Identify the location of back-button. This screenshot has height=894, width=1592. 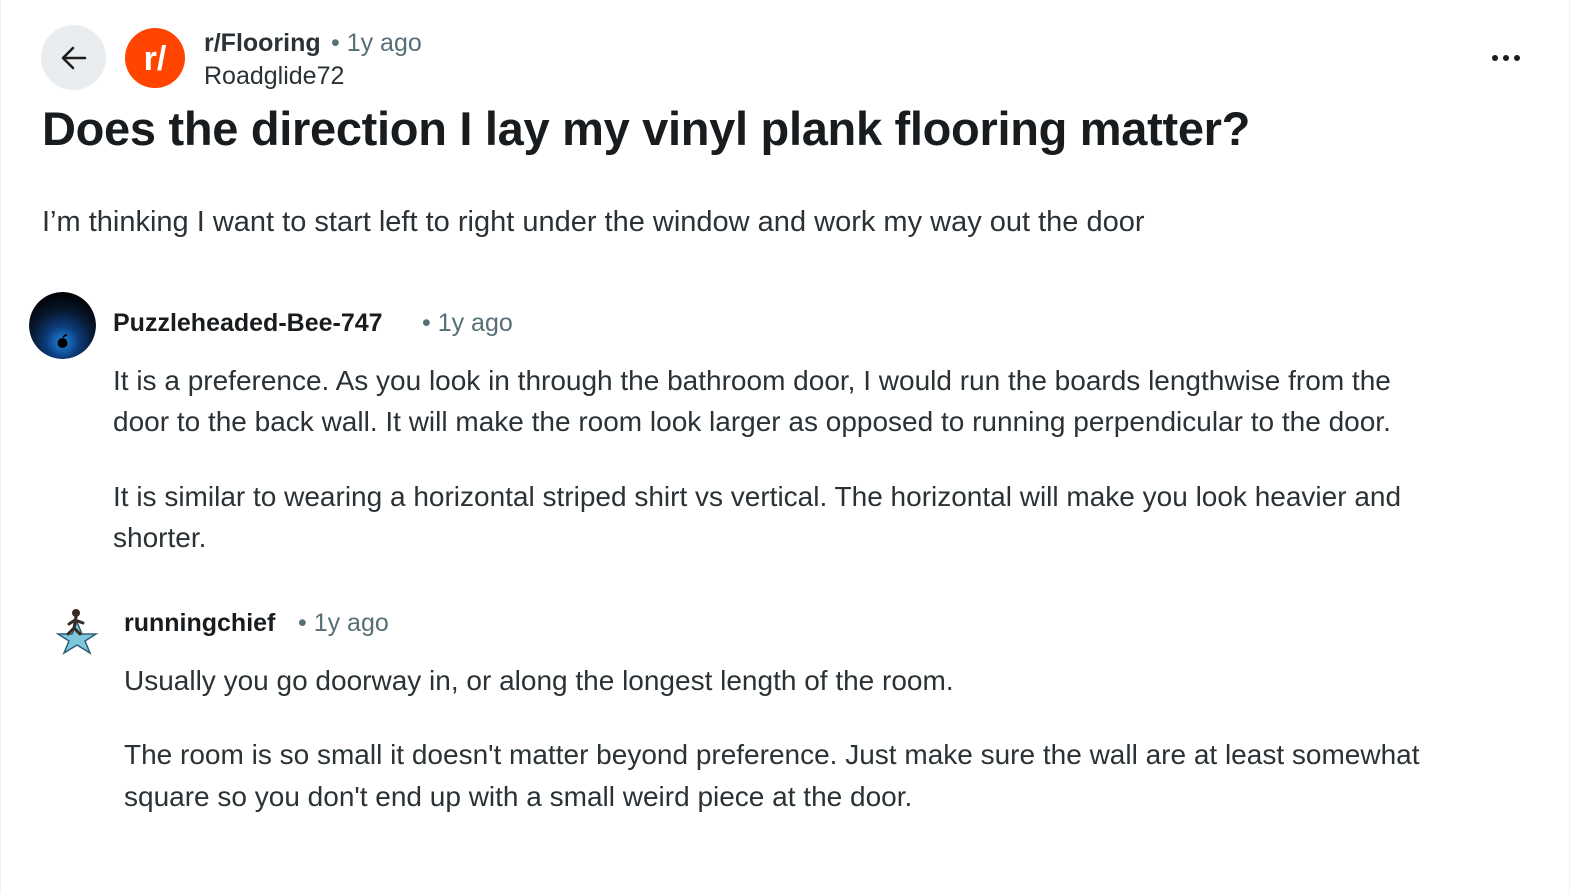
(73, 57).